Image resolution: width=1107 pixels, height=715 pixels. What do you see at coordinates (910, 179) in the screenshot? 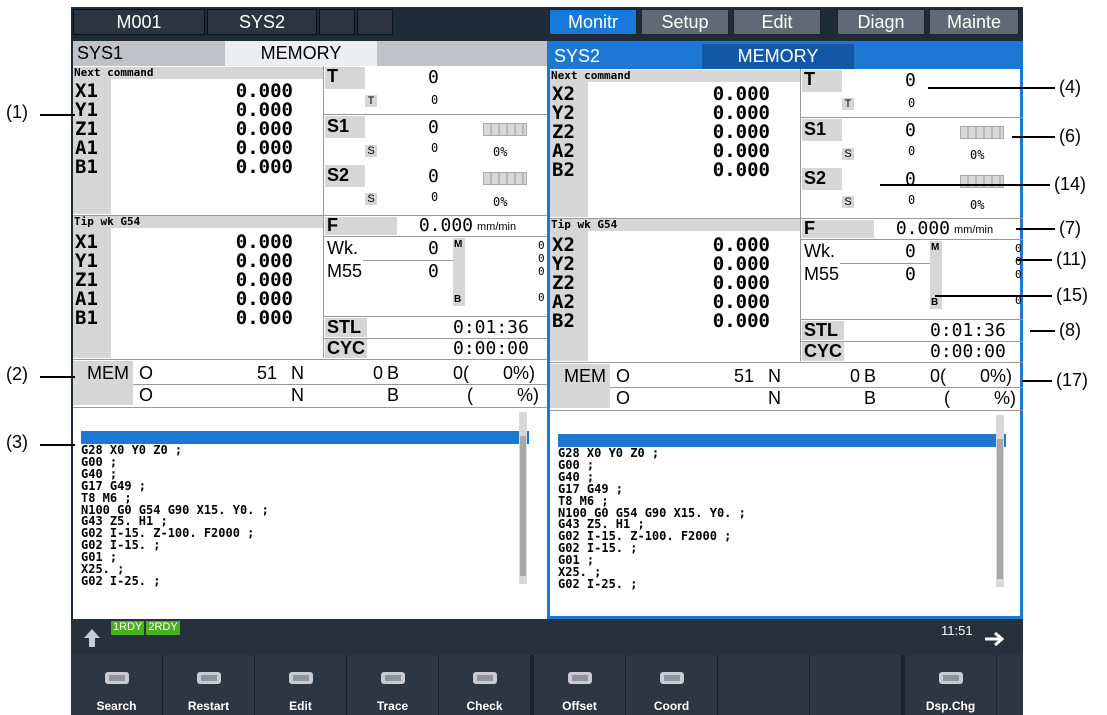
I see `s2-value: 0` at bounding box center [910, 179].